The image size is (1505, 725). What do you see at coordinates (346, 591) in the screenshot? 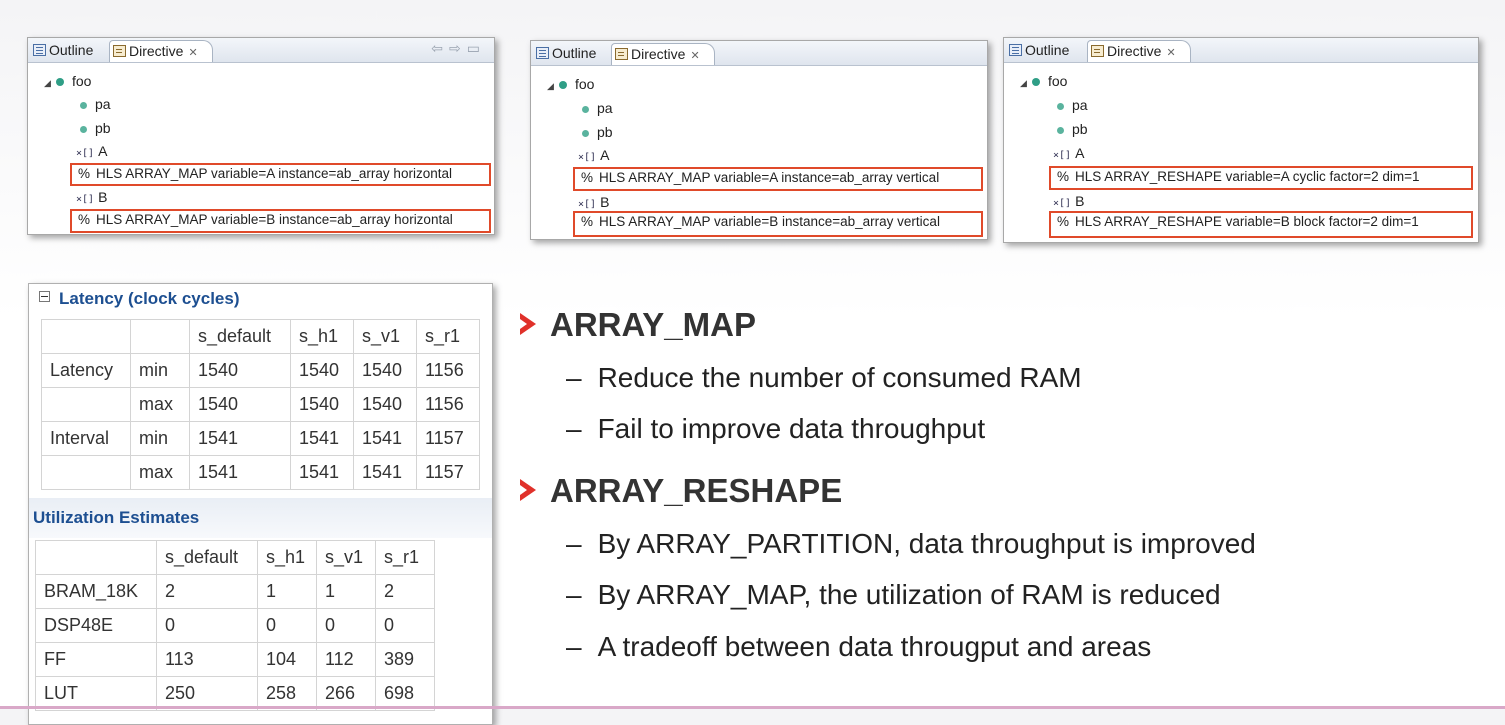
I see `table-cell: 1` at bounding box center [346, 591].